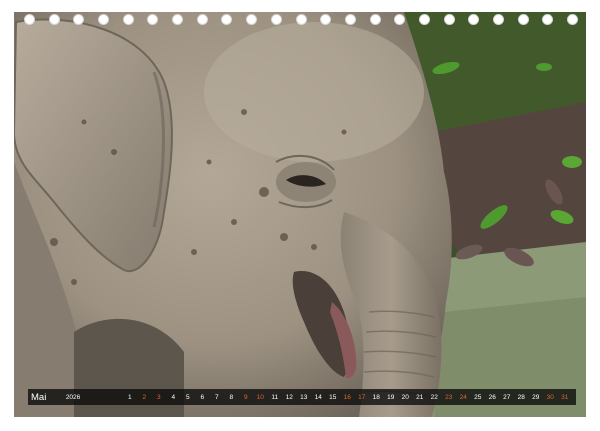 The height and width of the screenshot is (431, 600). Describe the element at coordinates (463, 397) in the screenshot. I see `day-number: 24` at that location.